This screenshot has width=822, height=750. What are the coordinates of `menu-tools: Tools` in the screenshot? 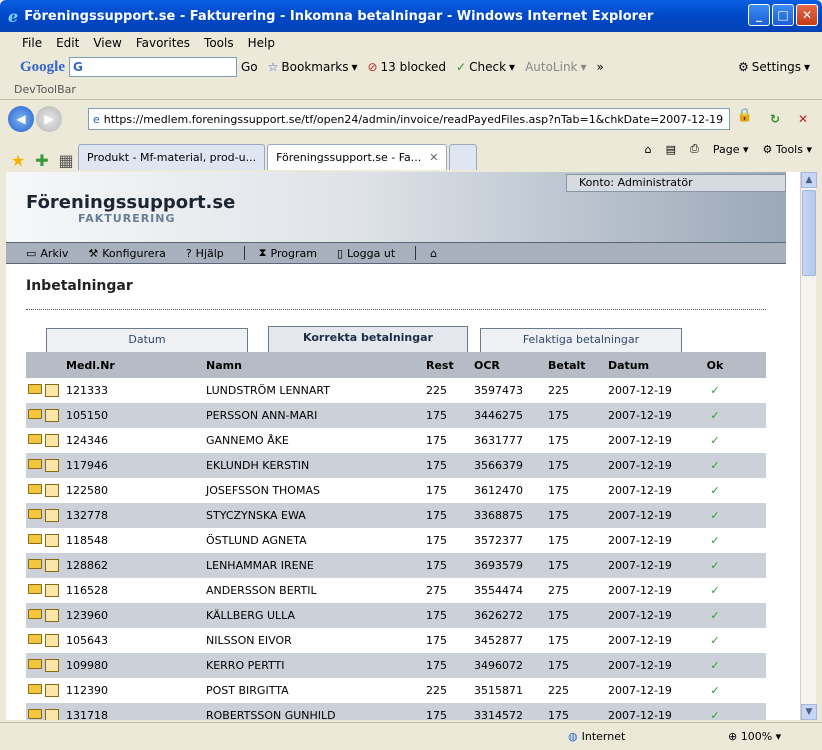 It's located at (219, 43).